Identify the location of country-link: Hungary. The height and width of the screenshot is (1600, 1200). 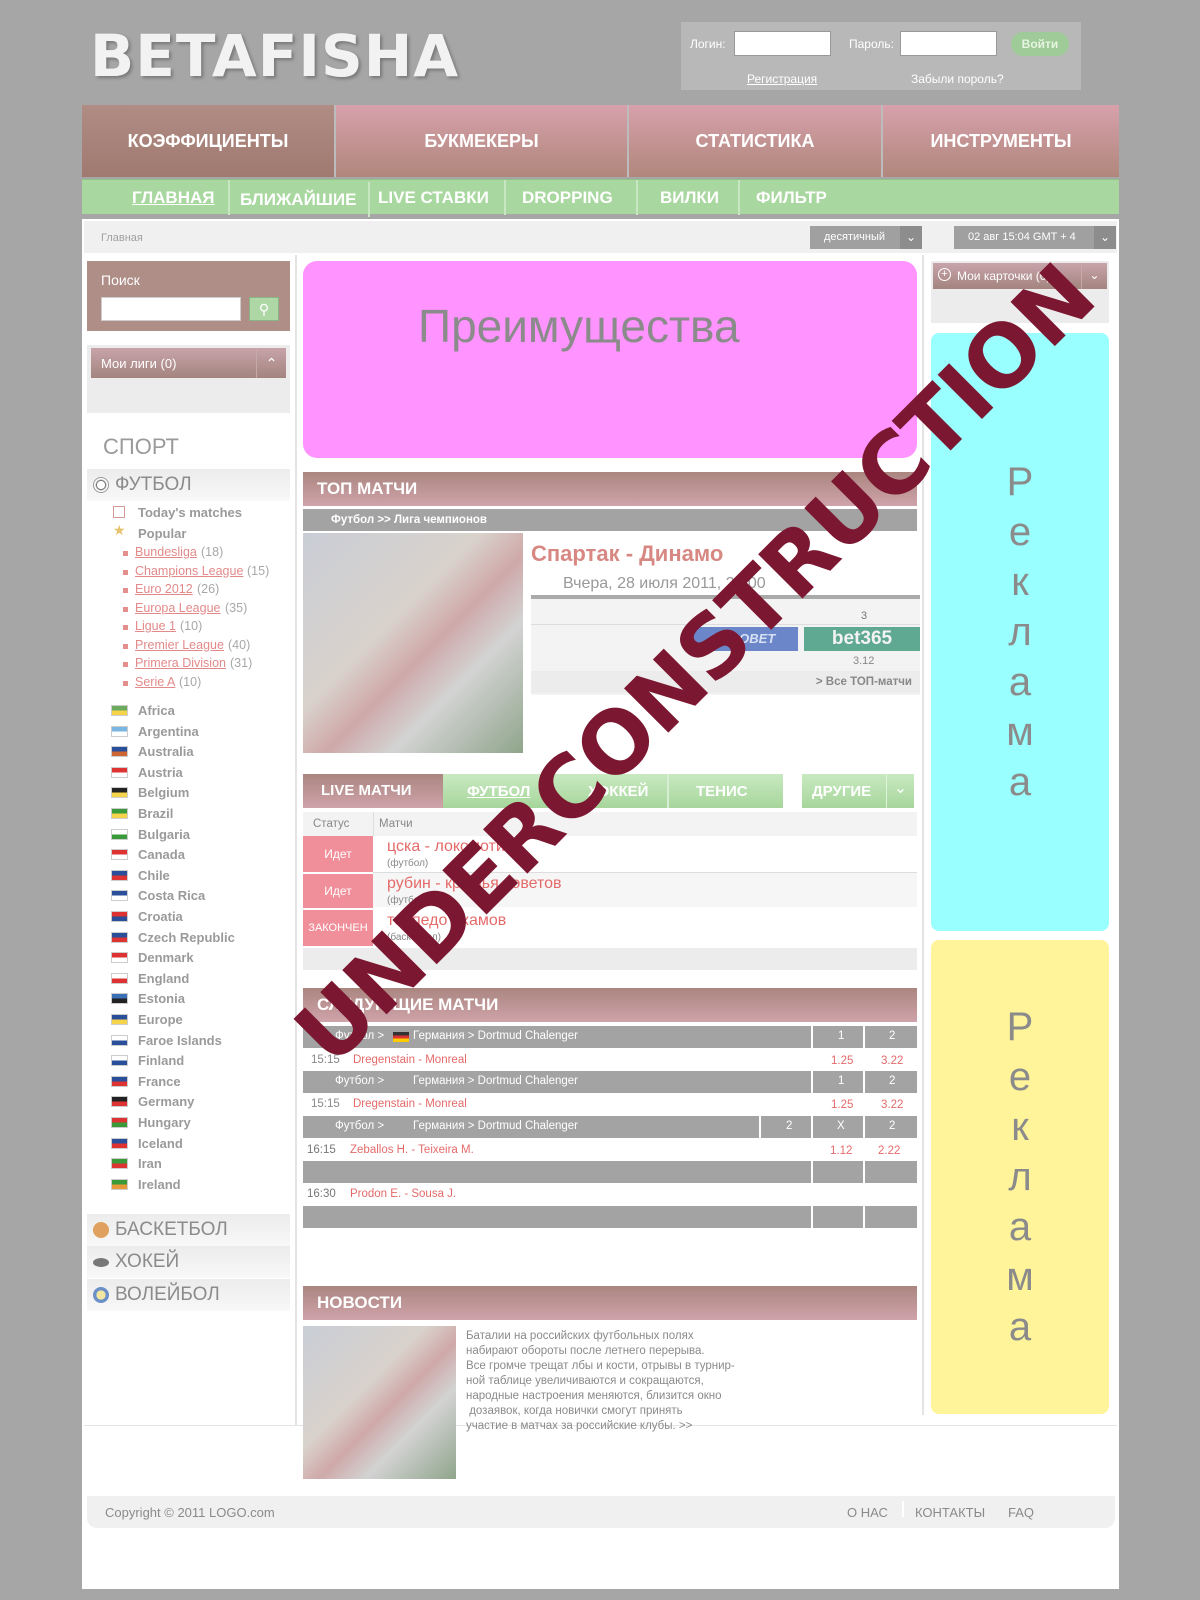
(164, 1122).